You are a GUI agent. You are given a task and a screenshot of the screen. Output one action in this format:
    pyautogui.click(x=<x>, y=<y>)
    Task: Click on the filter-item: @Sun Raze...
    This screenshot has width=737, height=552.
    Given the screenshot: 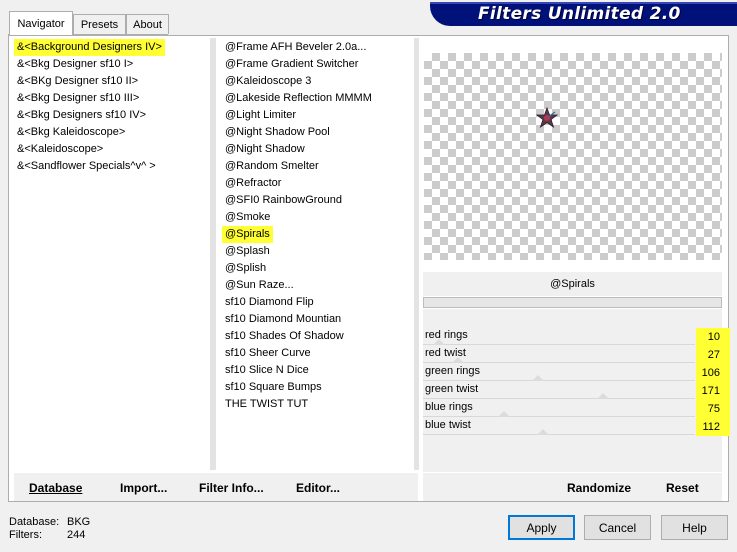 What is the action you would take?
    pyautogui.click(x=259, y=285)
    